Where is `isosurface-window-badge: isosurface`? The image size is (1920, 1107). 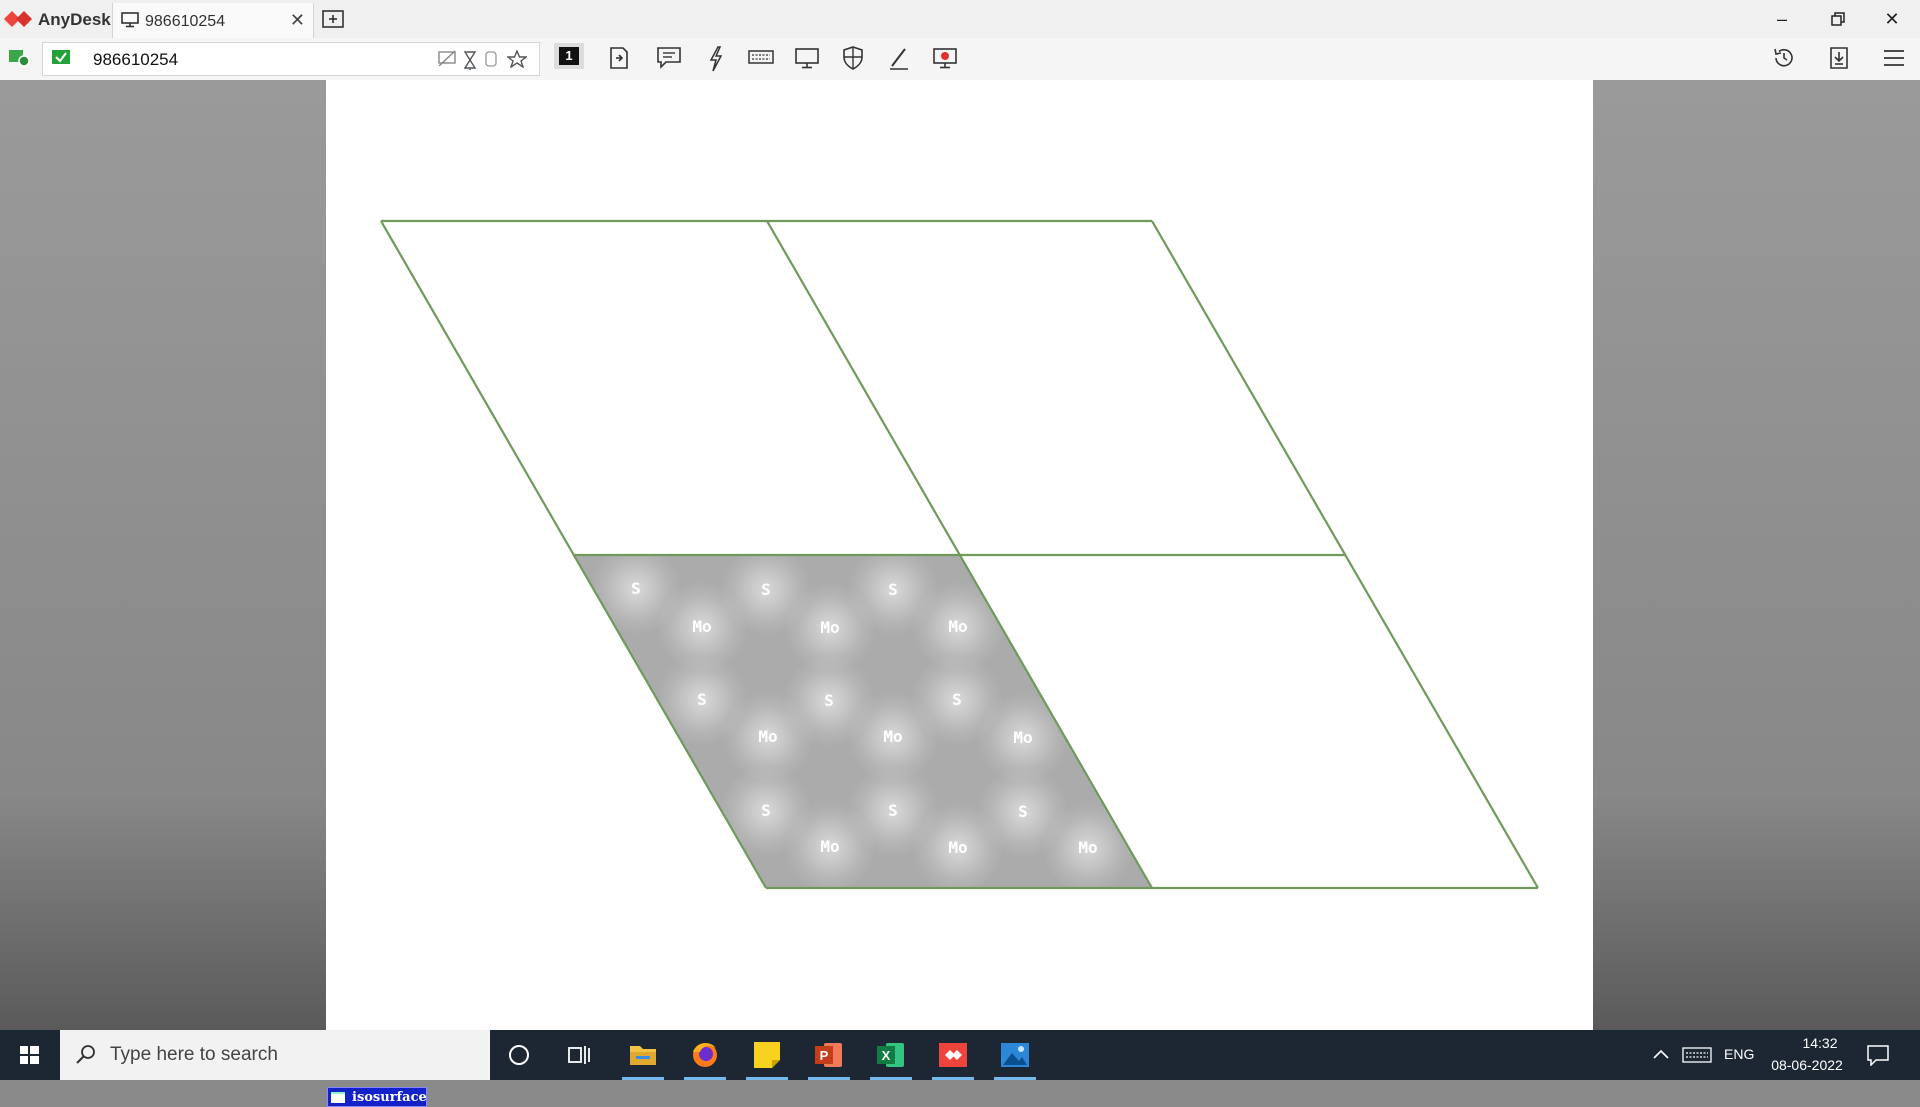
isosurface-window-badge: isosurface is located at coordinates (377, 1097).